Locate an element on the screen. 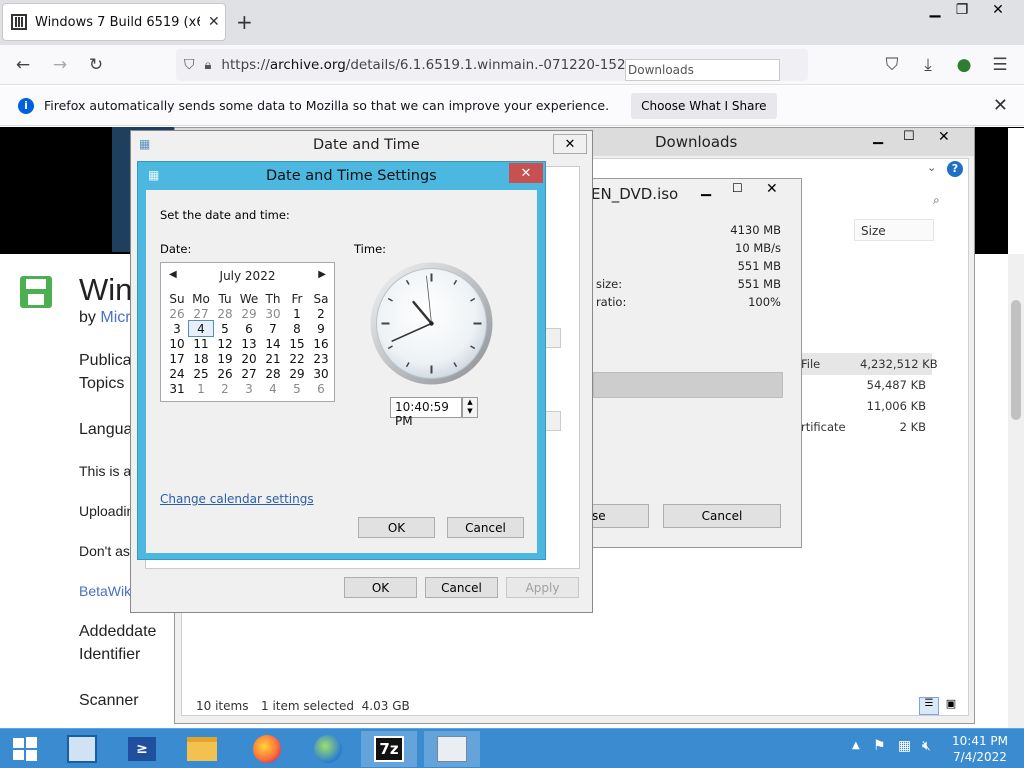  next-month-arrow-icon: ▶ is located at coordinates (322, 274).